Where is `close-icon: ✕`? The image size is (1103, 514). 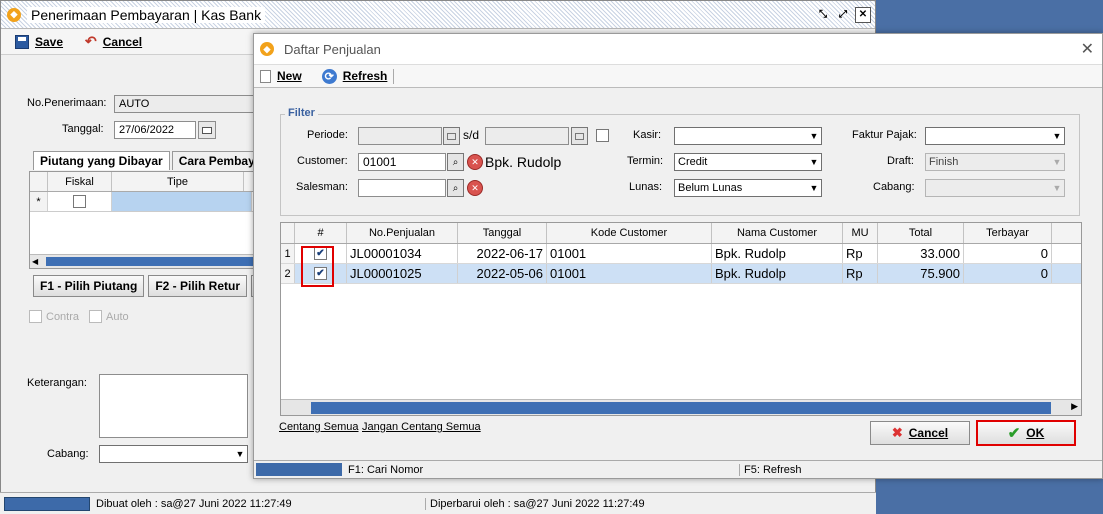
close-icon: ✕ is located at coordinates (863, 14).